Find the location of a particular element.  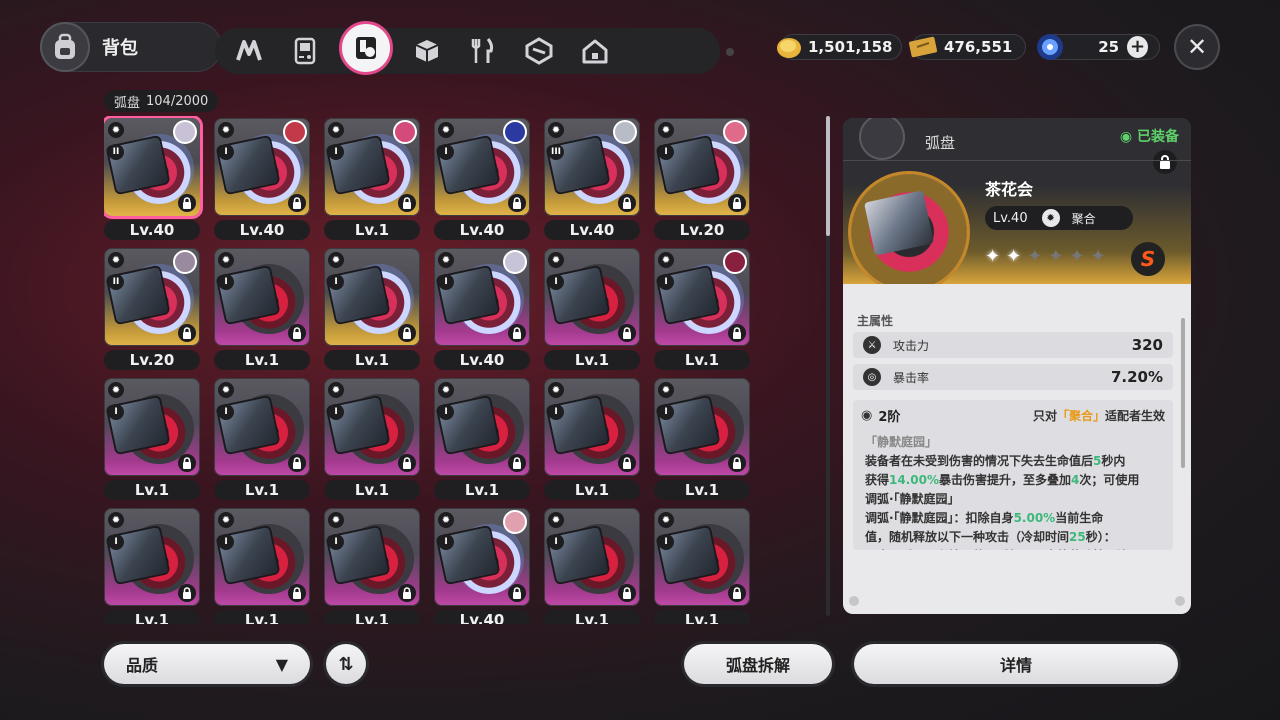

disc-card: ✹ I Lv.20 is located at coordinates (702, 181).